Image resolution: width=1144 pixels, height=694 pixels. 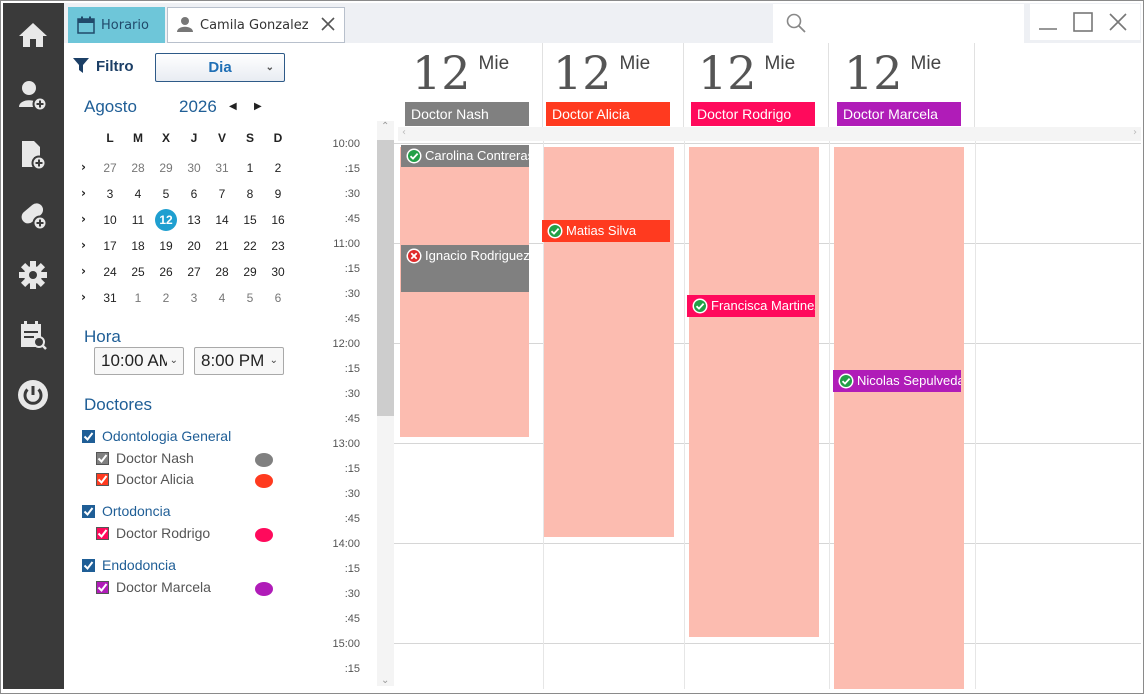 I want to click on appointment: Francisca Martinez, so click(x=751, y=306).